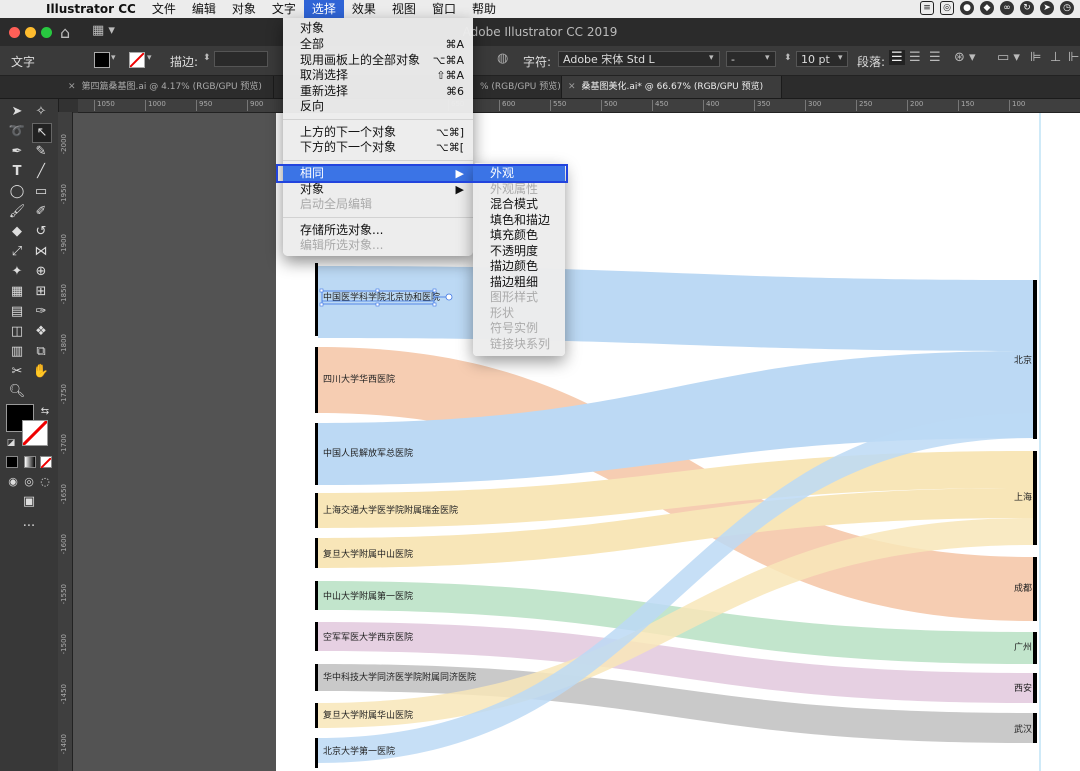 The height and width of the screenshot is (771, 1080). What do you see at coordinates (137, 60) in the screenshot?
I see `stroke-swatch` at bounding box center [137, 60].